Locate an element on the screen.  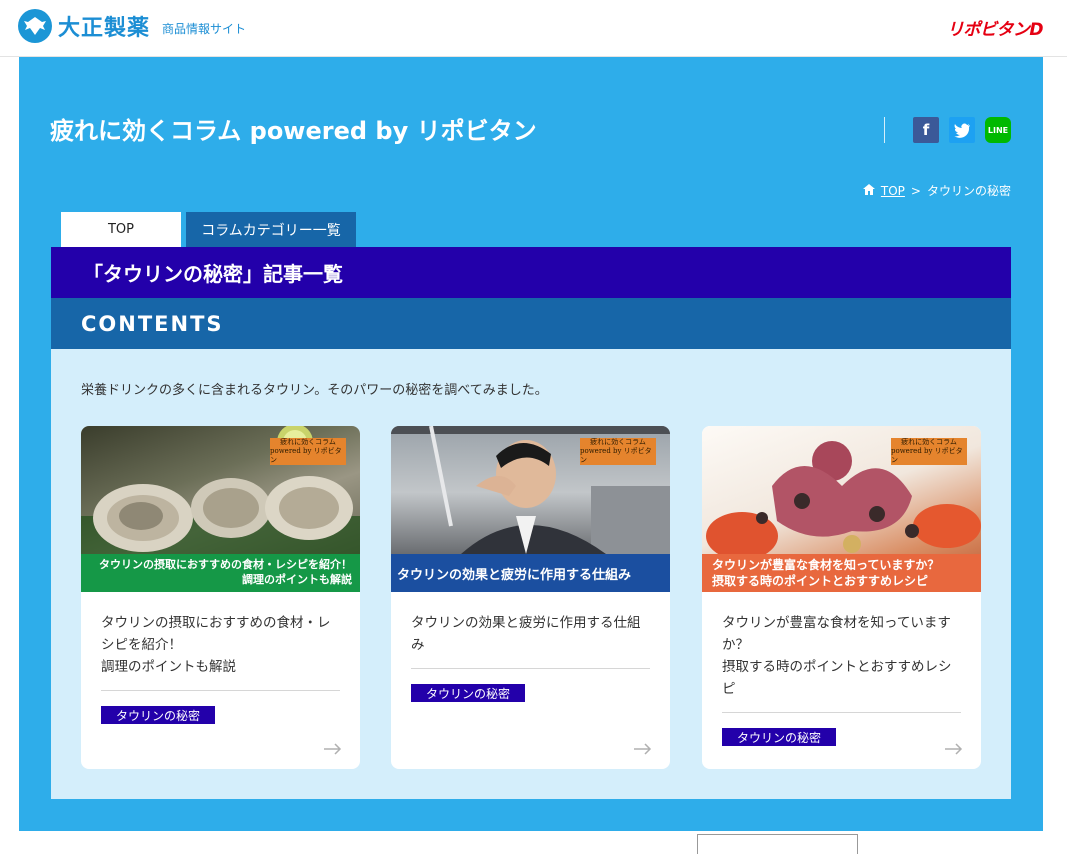
facebook-icon: f is located at coordinates (926, 130).